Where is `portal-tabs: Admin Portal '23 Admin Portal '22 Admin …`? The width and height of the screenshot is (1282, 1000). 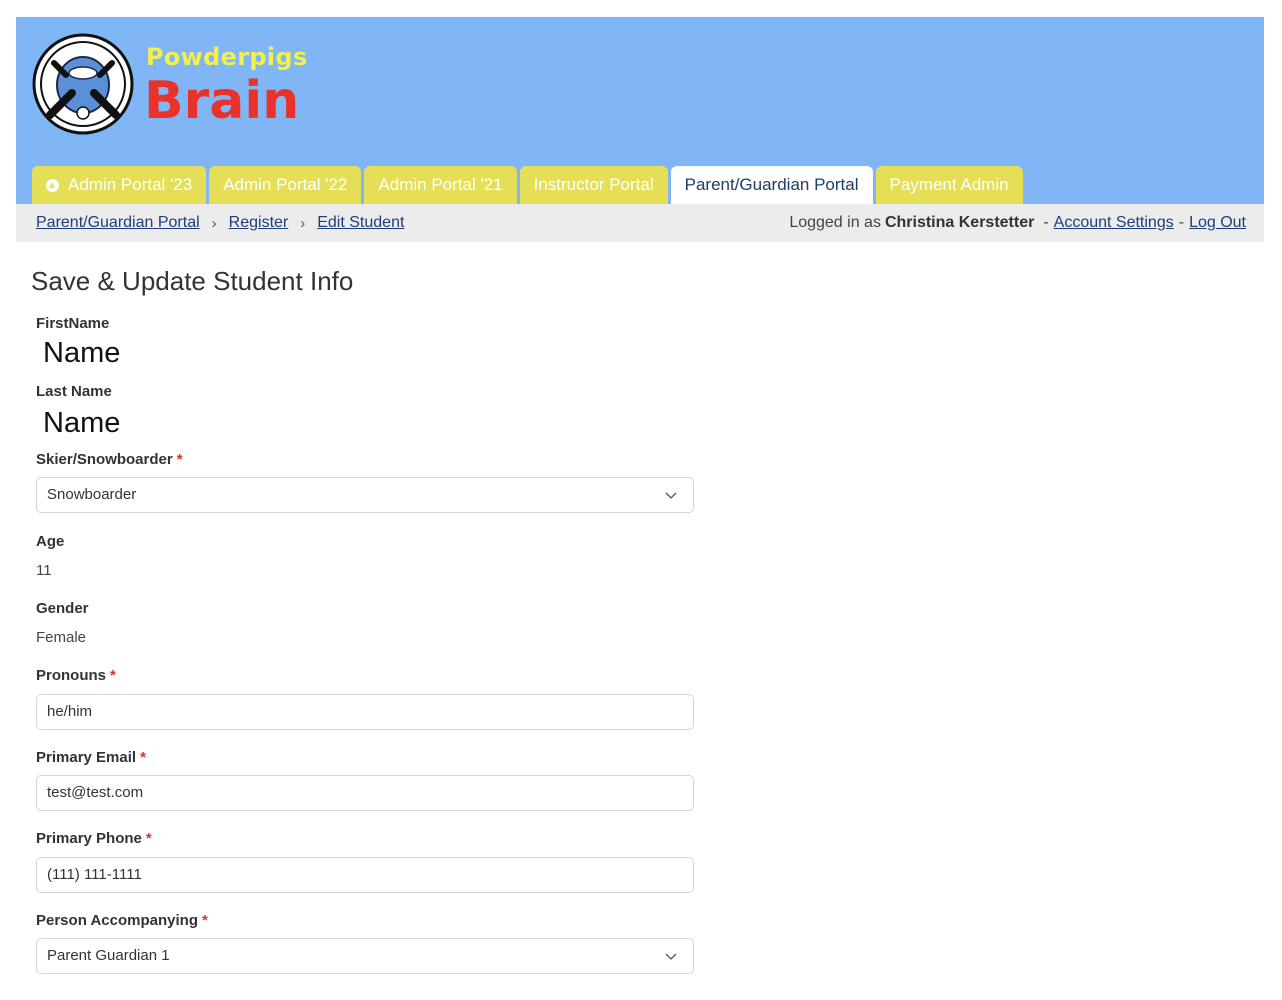
portal-tabs: Admin Portal '23 Admin Portal '22 Admin … is located at coordinates (529, 185).